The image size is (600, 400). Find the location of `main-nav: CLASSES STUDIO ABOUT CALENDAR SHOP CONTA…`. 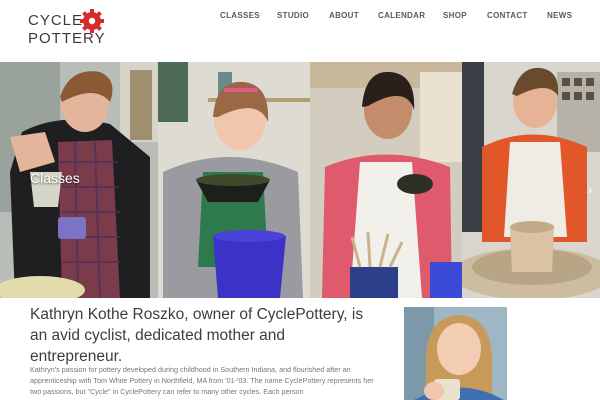

main-nav: CLASSES STUDIO ABOUT CALENDAR SHOP CONTA… is located at coordinates (300, 18).